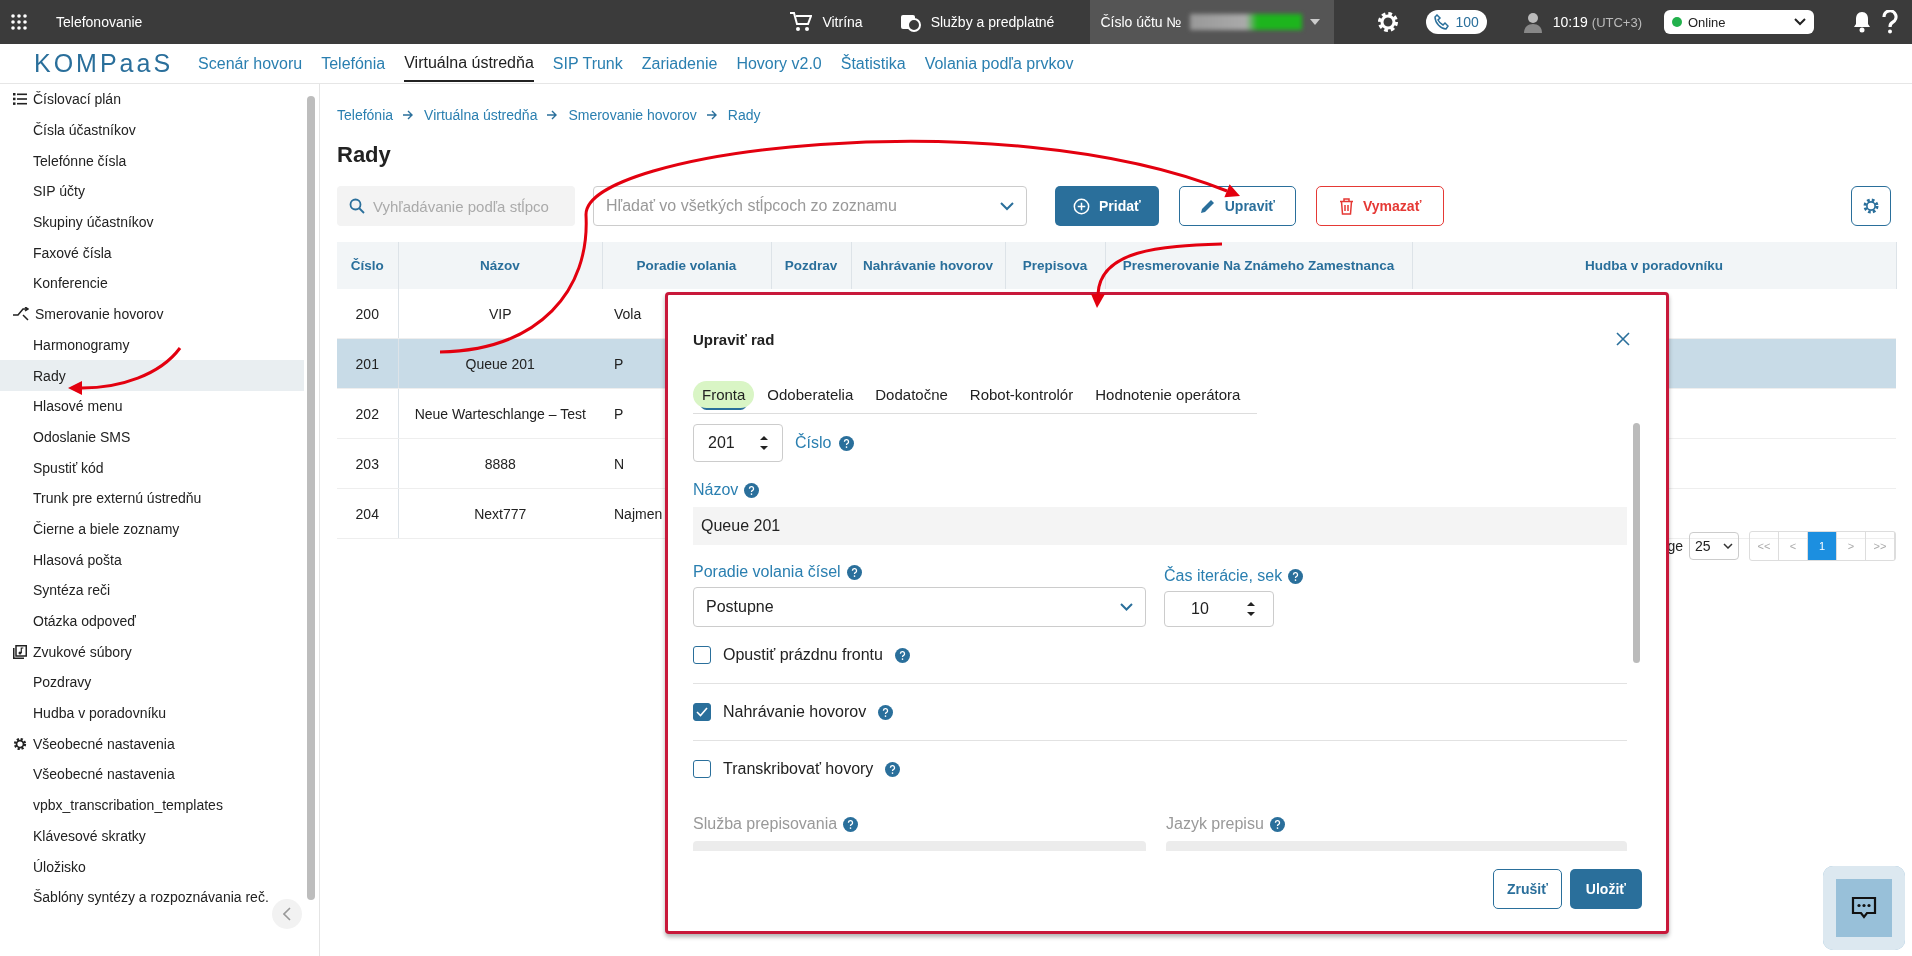  I want to click on table-cell: Next777, so click(500, 513).